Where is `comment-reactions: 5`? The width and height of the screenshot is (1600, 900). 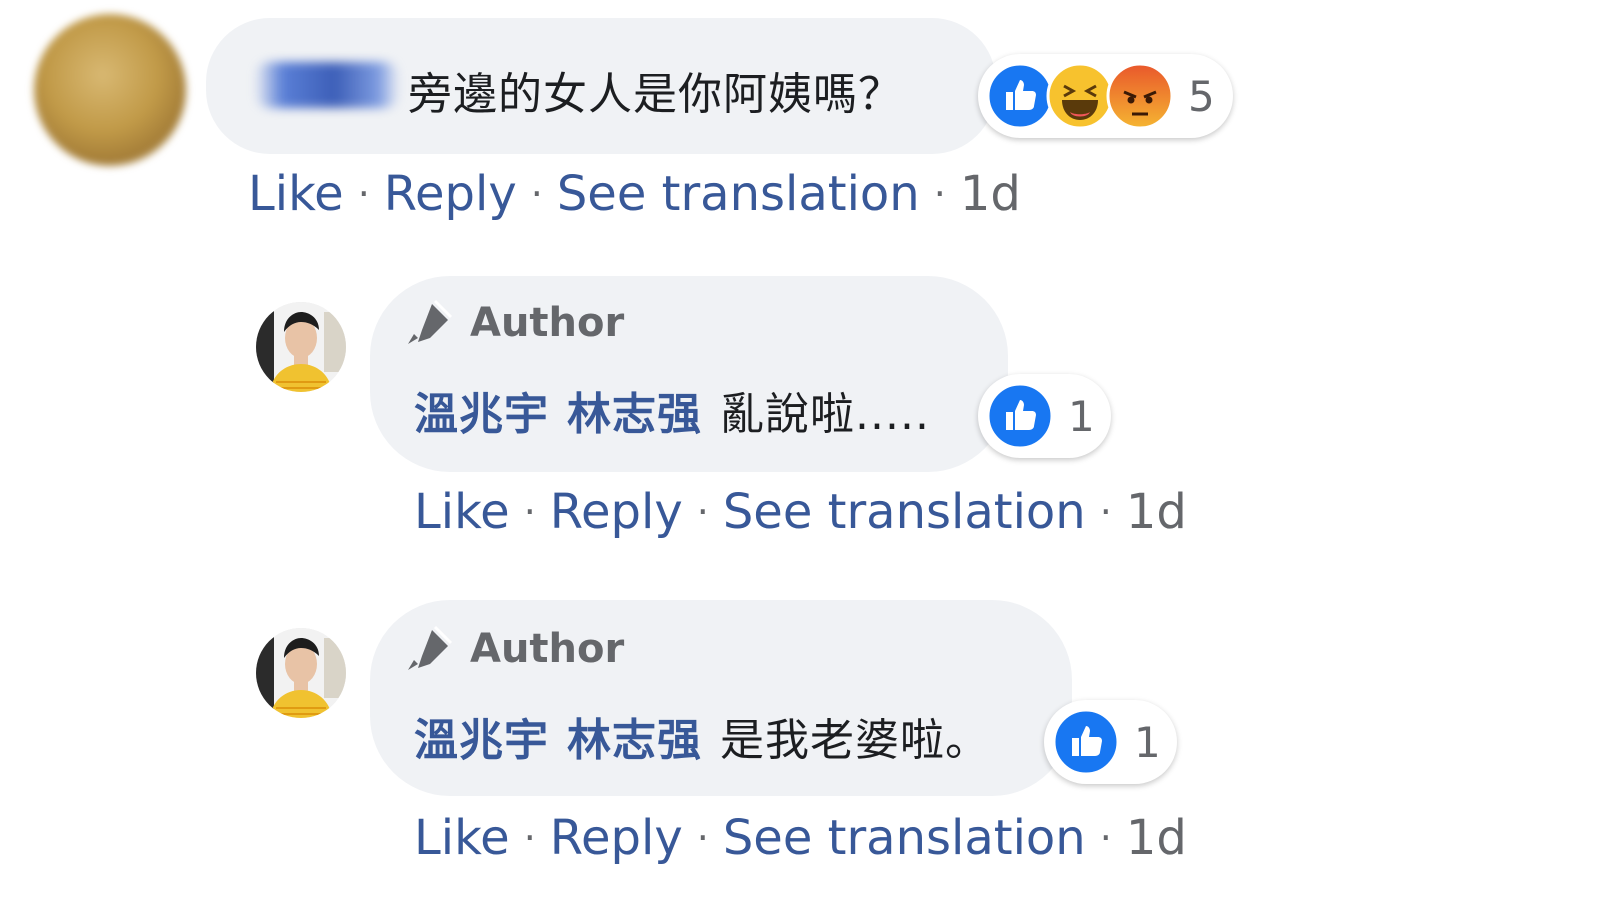 comment-reactions: 5 is located at coordinates (1105, 96).